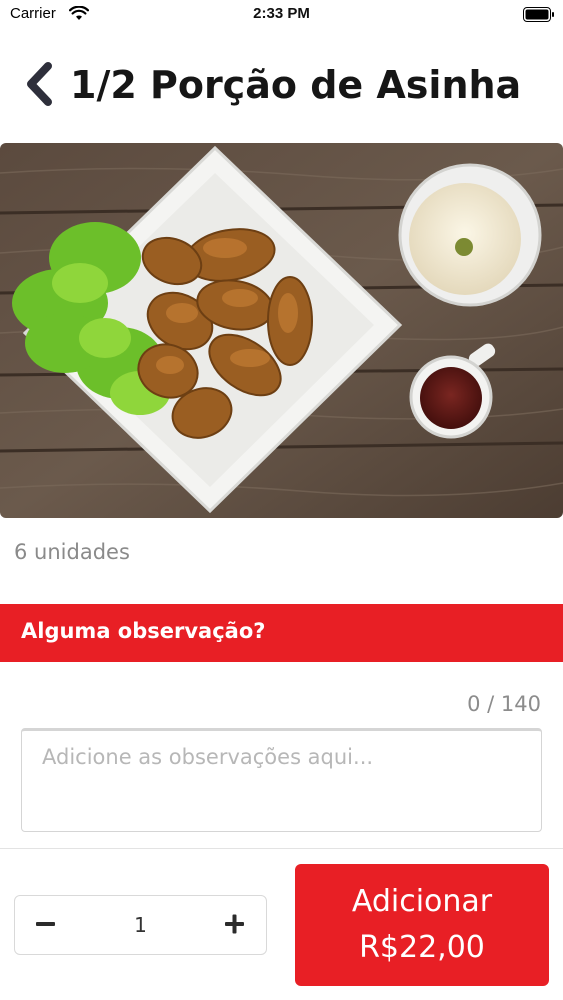  I want to click on increase-quantity-button, so click(235, 925).